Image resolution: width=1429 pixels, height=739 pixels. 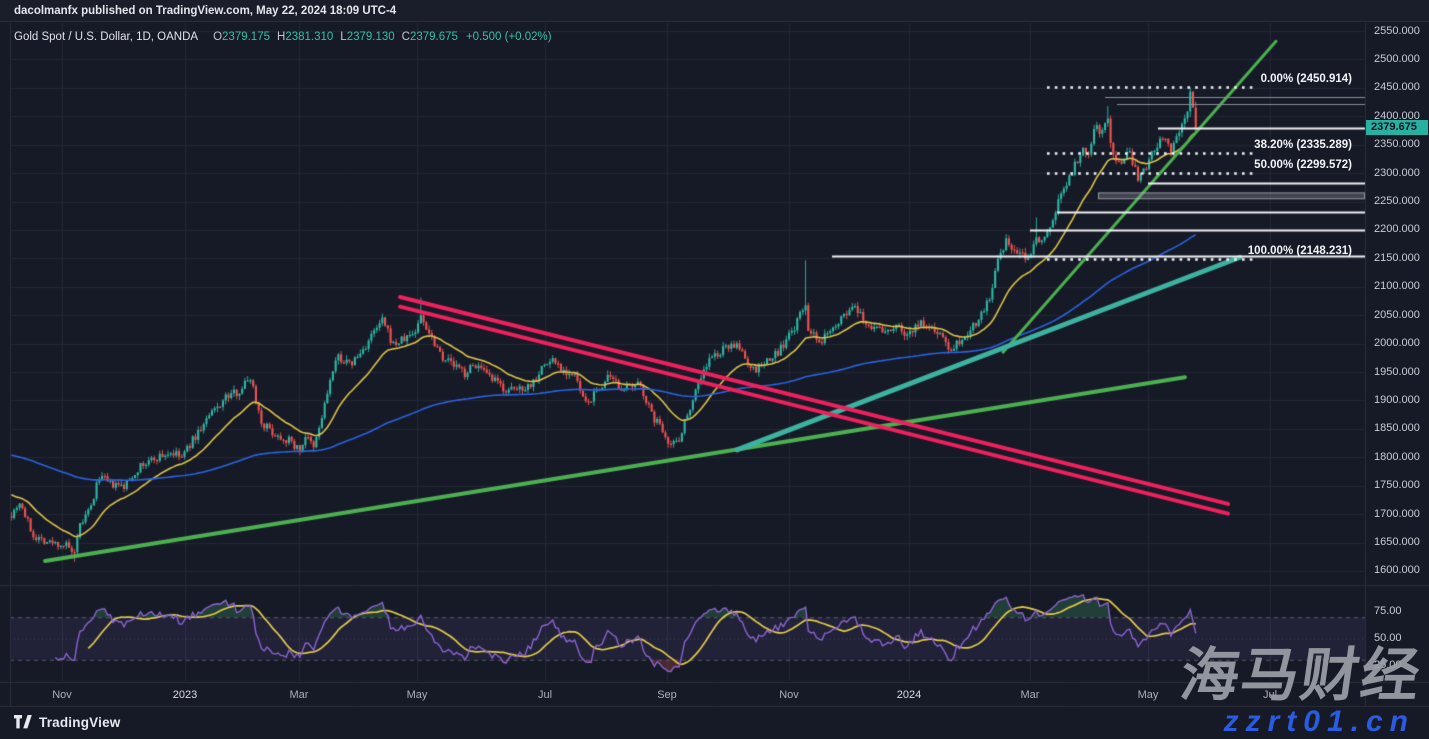 What do you see at coordinates (1397, 144) in the screenshot?
I see `price-tick-label: 2350.000` at bounding box center [1397, 144].